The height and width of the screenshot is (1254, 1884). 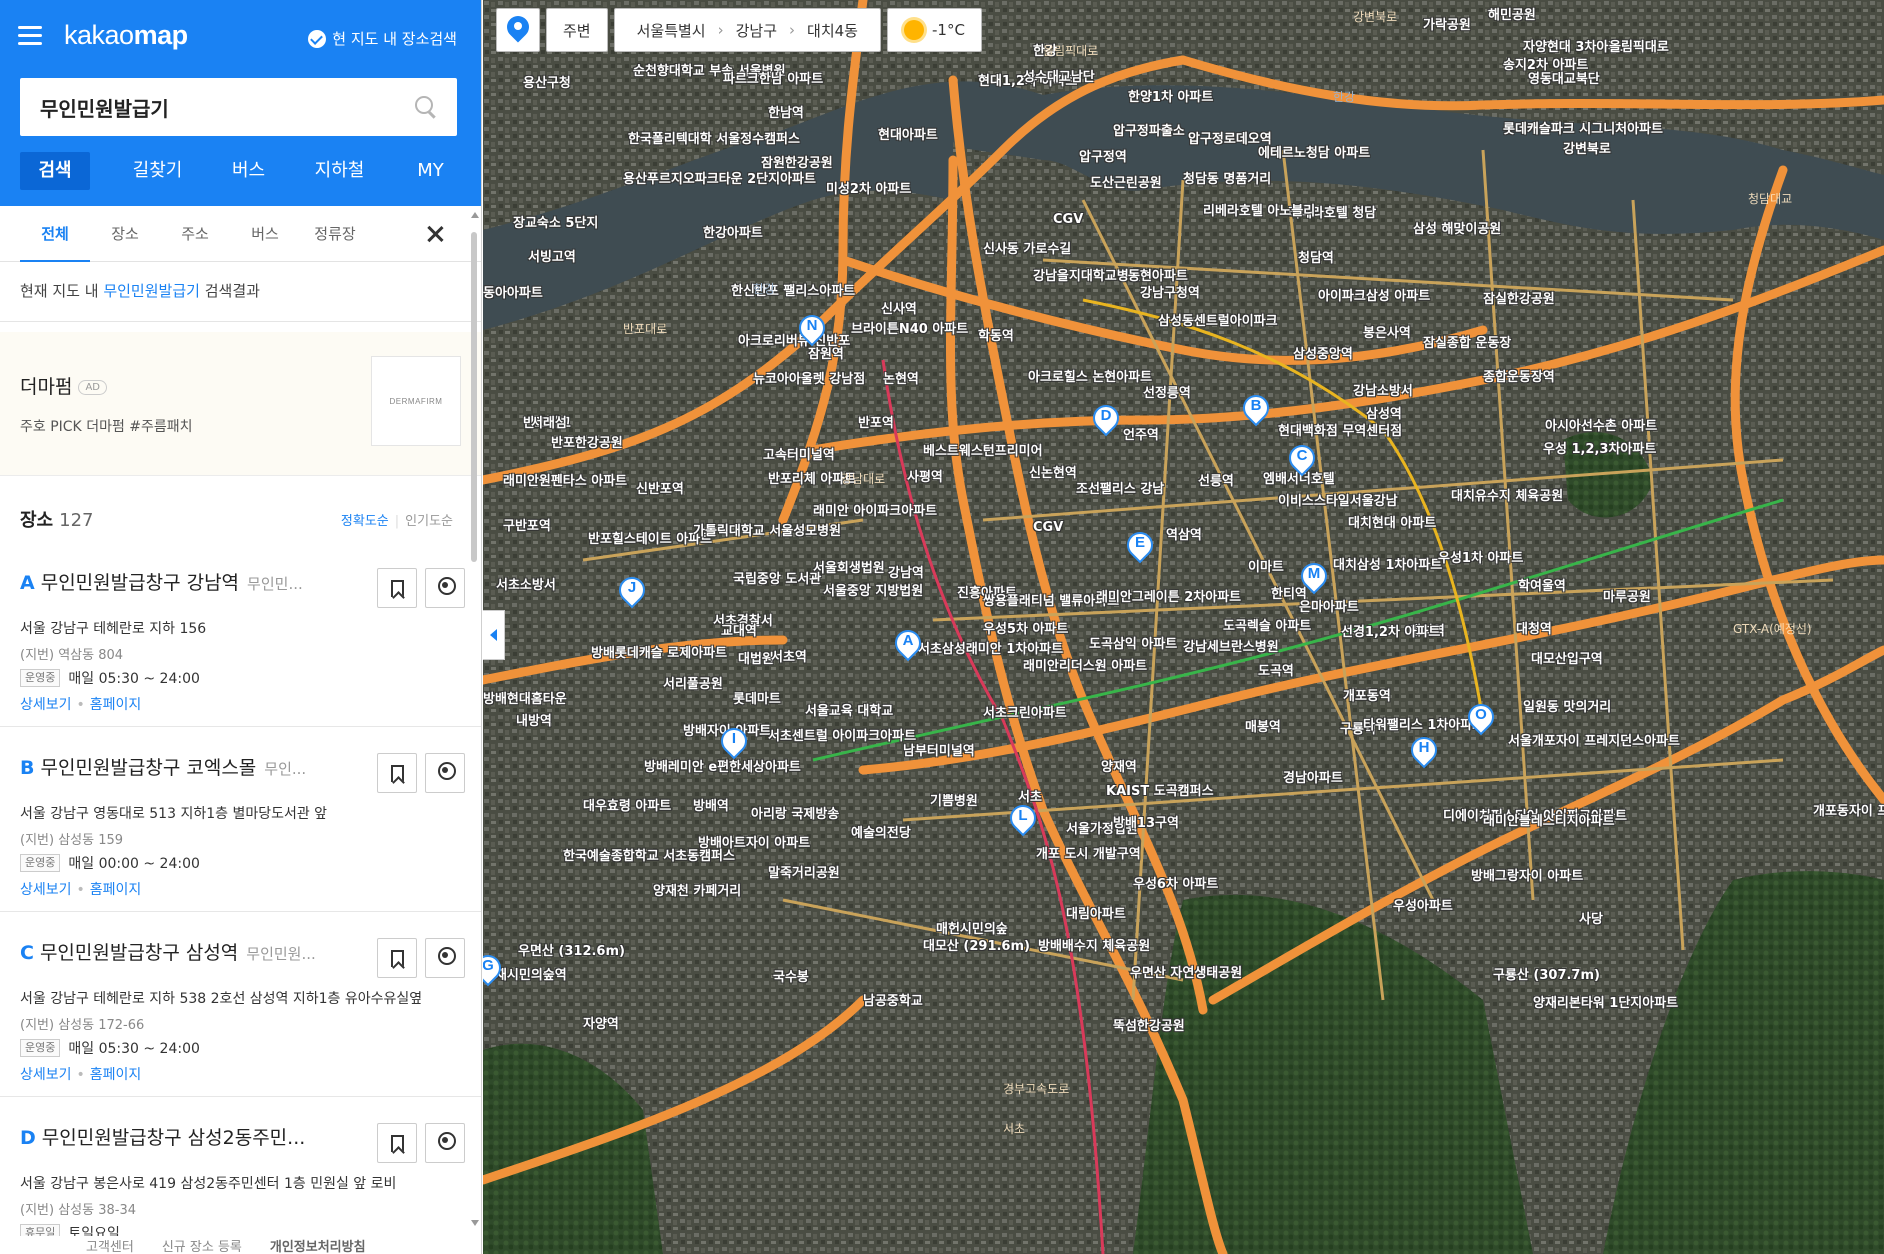 I want to click on map-place-label: 해민공원, so click(x=1512, y=13).